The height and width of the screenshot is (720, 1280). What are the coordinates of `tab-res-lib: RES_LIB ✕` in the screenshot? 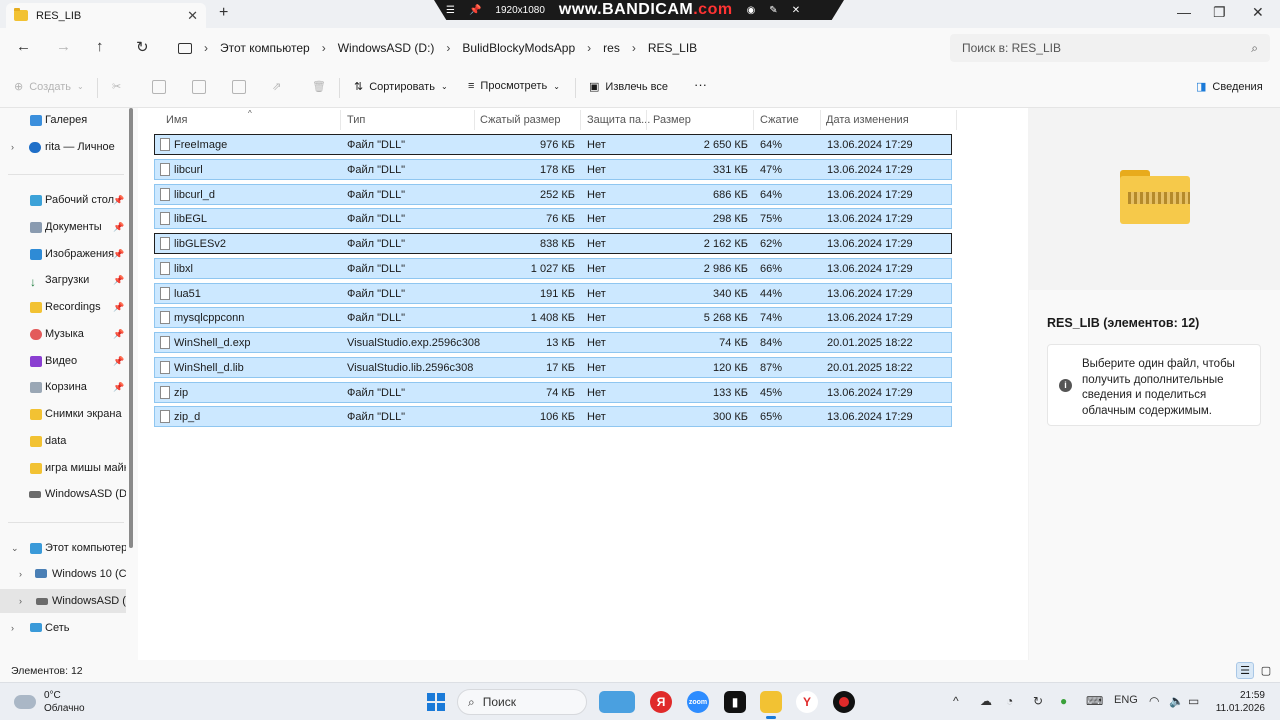 It's located at (106, 15).